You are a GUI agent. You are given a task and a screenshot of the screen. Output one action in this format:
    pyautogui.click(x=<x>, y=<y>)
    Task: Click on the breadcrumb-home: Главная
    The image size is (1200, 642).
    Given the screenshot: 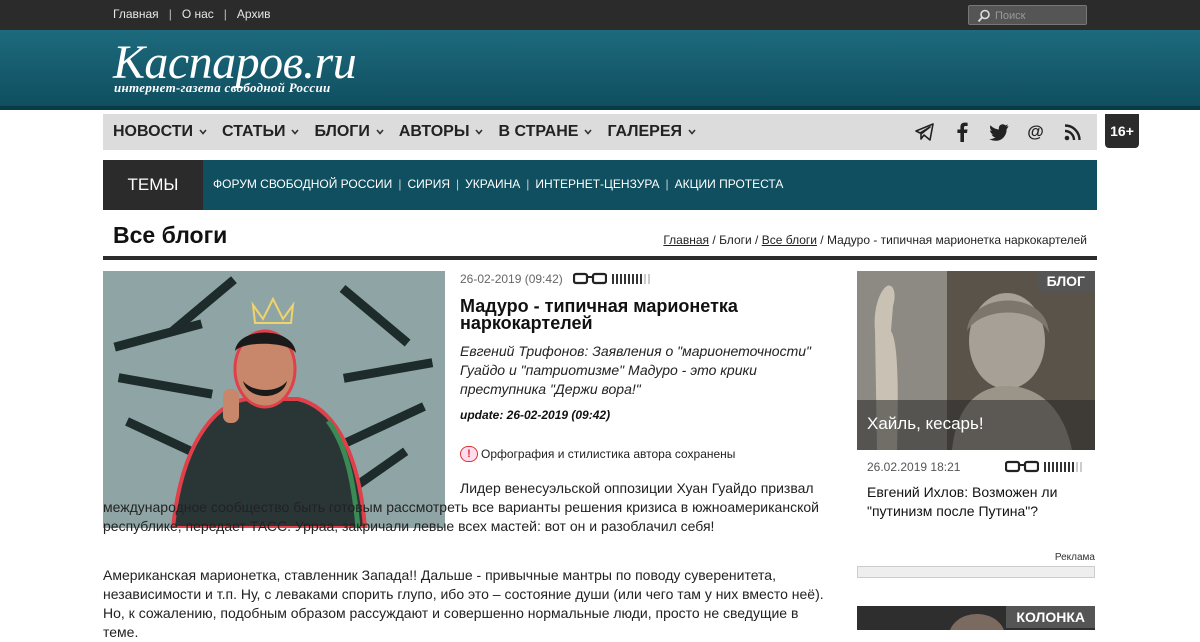 What is the action you would take?
    pyautogui.click(x=686, y=240)
    